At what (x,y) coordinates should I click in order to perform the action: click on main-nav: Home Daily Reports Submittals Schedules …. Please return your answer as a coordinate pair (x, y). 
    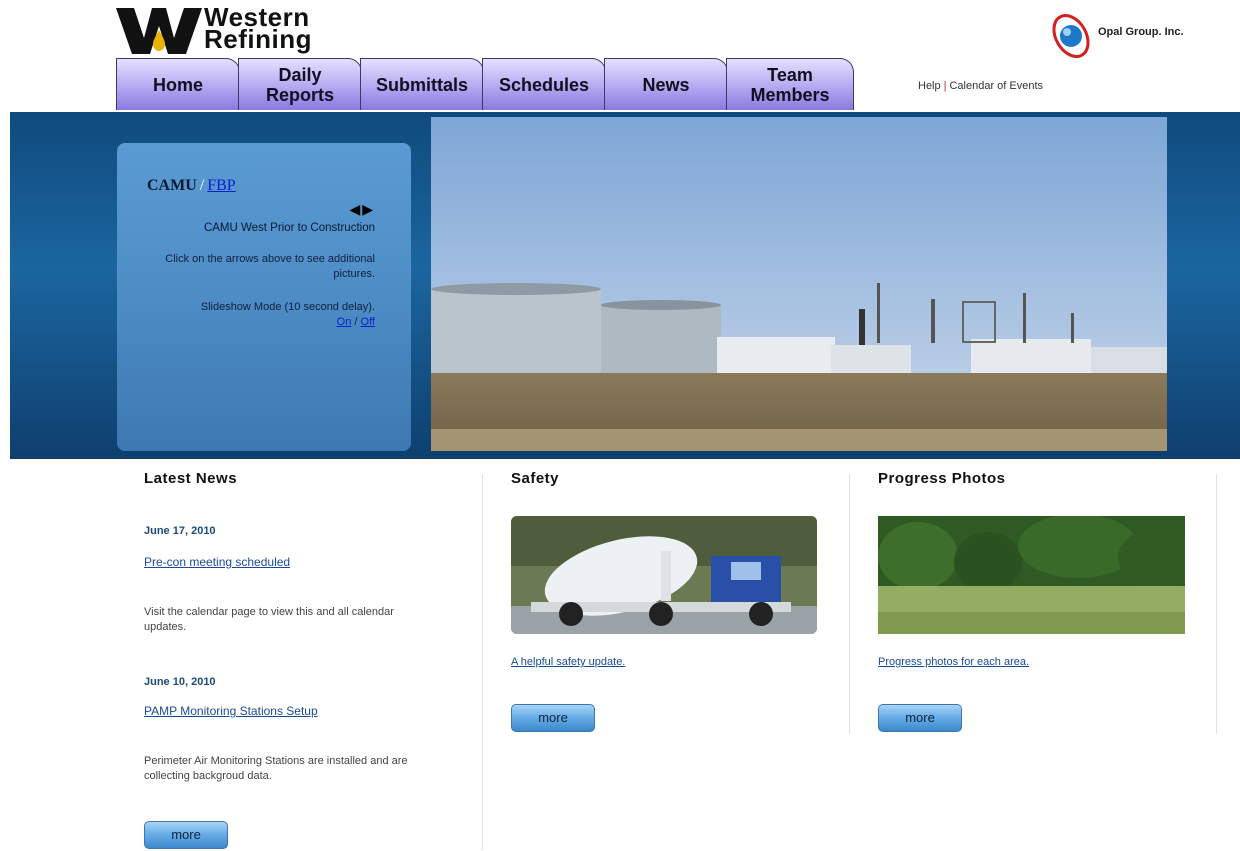
    Looking at the image, I should click on (486, 85).